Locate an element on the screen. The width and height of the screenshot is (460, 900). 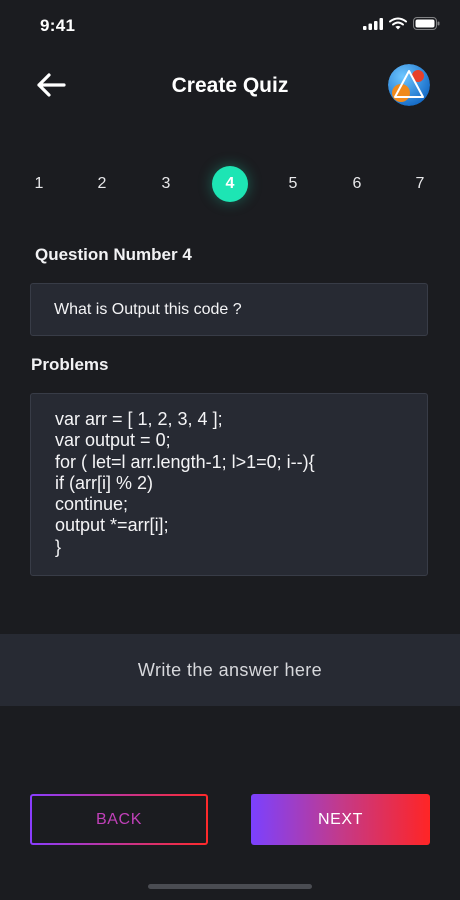
step-5: 5 is located at coordinates (293, 184).